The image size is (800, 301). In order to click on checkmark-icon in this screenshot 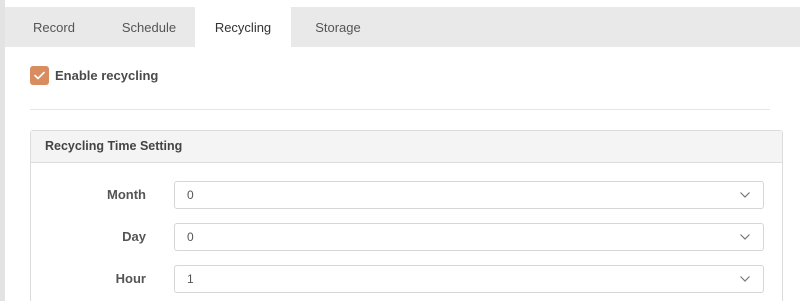, I will do `click(39, 75)`.